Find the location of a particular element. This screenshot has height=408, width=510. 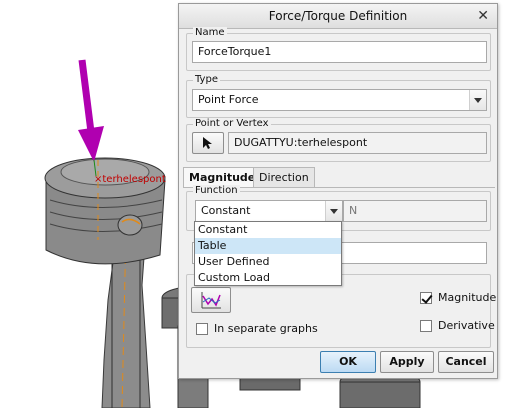

derivative-checkbox is located at coordinates (426, 326).